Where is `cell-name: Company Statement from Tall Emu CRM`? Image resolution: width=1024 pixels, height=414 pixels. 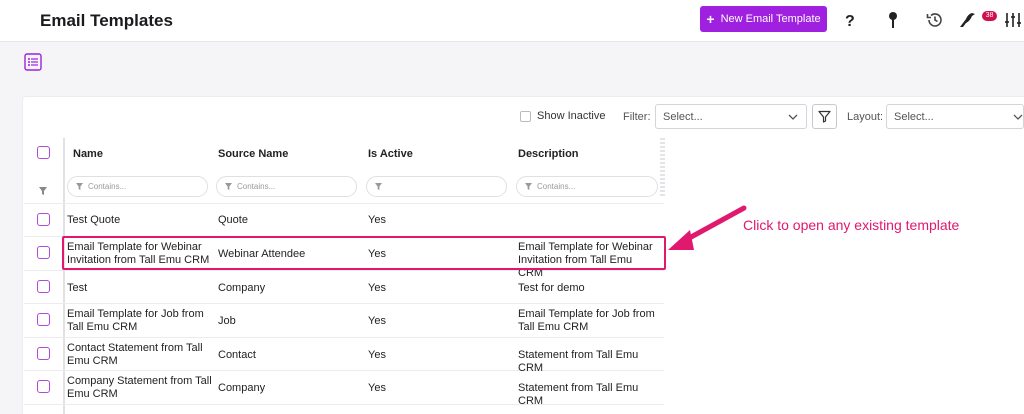 cell-name: Company Statement from Tall Emu CRM is located at coordinates (139, 388).